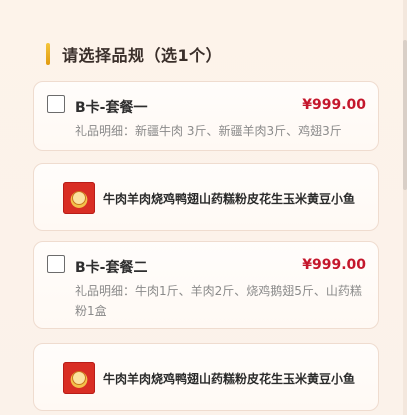 This screenshot has height=415, width=407. What do you see at coordinates (405, 115) in the screenshot?
I see `scrollbar-thumb` at bounding box center [405, 115].